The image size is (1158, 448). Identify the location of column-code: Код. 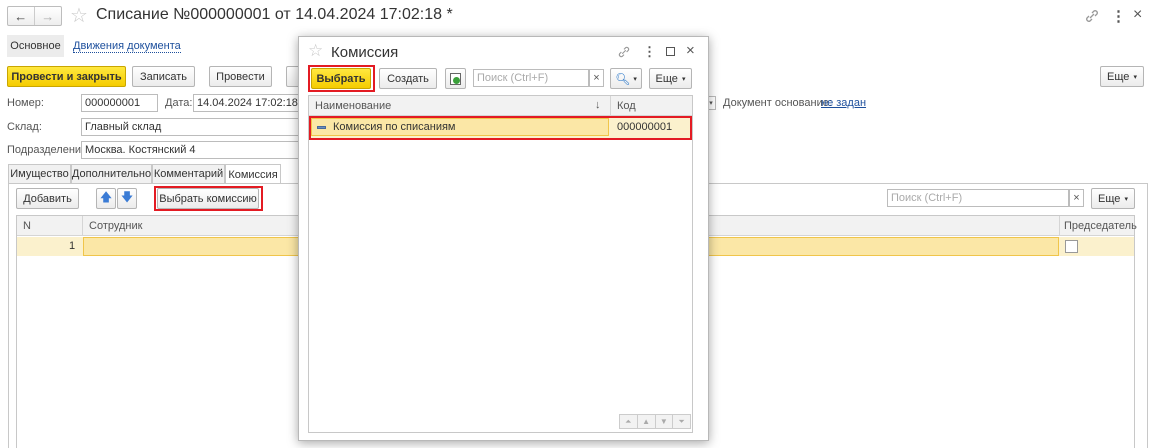
(626, 106).